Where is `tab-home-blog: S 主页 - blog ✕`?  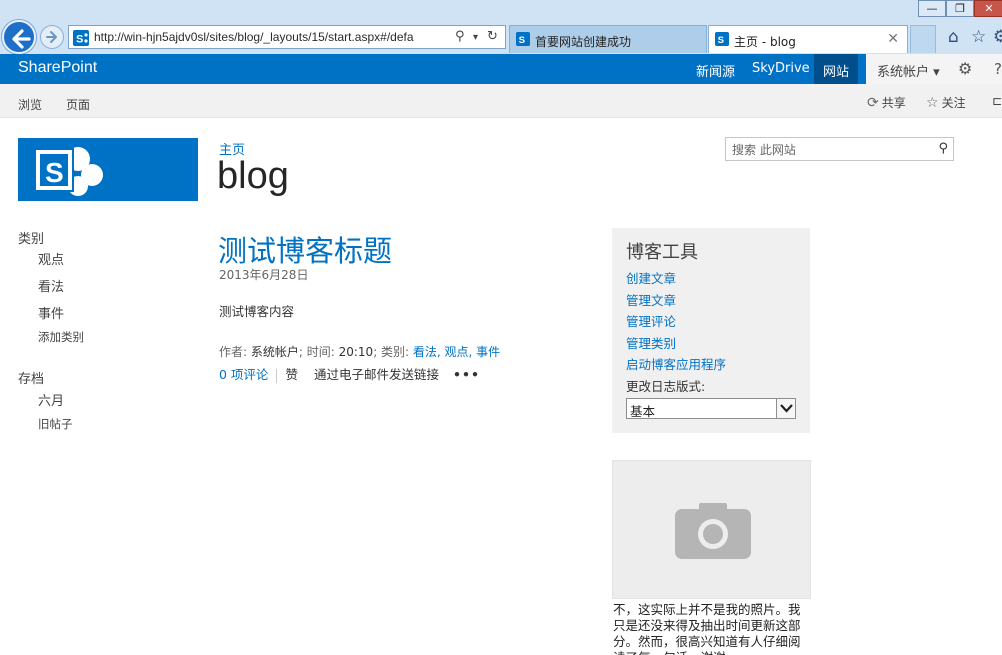 tab-home-blog: S 主页 - blog ✕ is located at coordinates (808, 39).